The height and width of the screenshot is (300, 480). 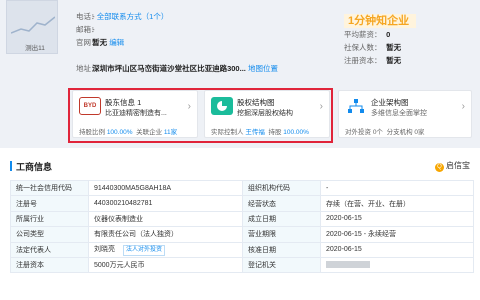 I want to click on quick-facts: 1分钟知企业 平均薪资： 0 社保人数： 暂无 注册资本： 暂无, so click(x=412, y=40).